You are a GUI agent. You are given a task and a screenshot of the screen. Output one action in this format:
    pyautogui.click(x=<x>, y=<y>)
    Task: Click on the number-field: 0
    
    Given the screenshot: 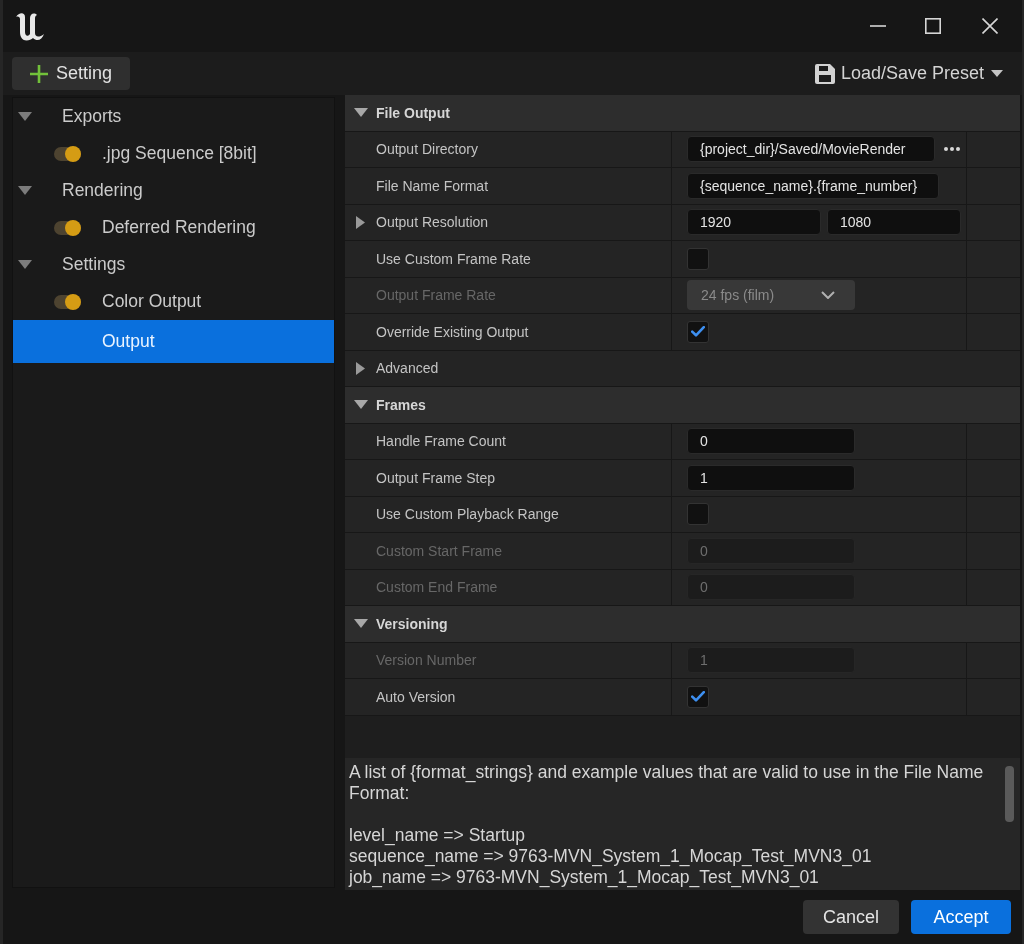 What is the action you would take?
    pyautogui.click(x=771, y=441)
    